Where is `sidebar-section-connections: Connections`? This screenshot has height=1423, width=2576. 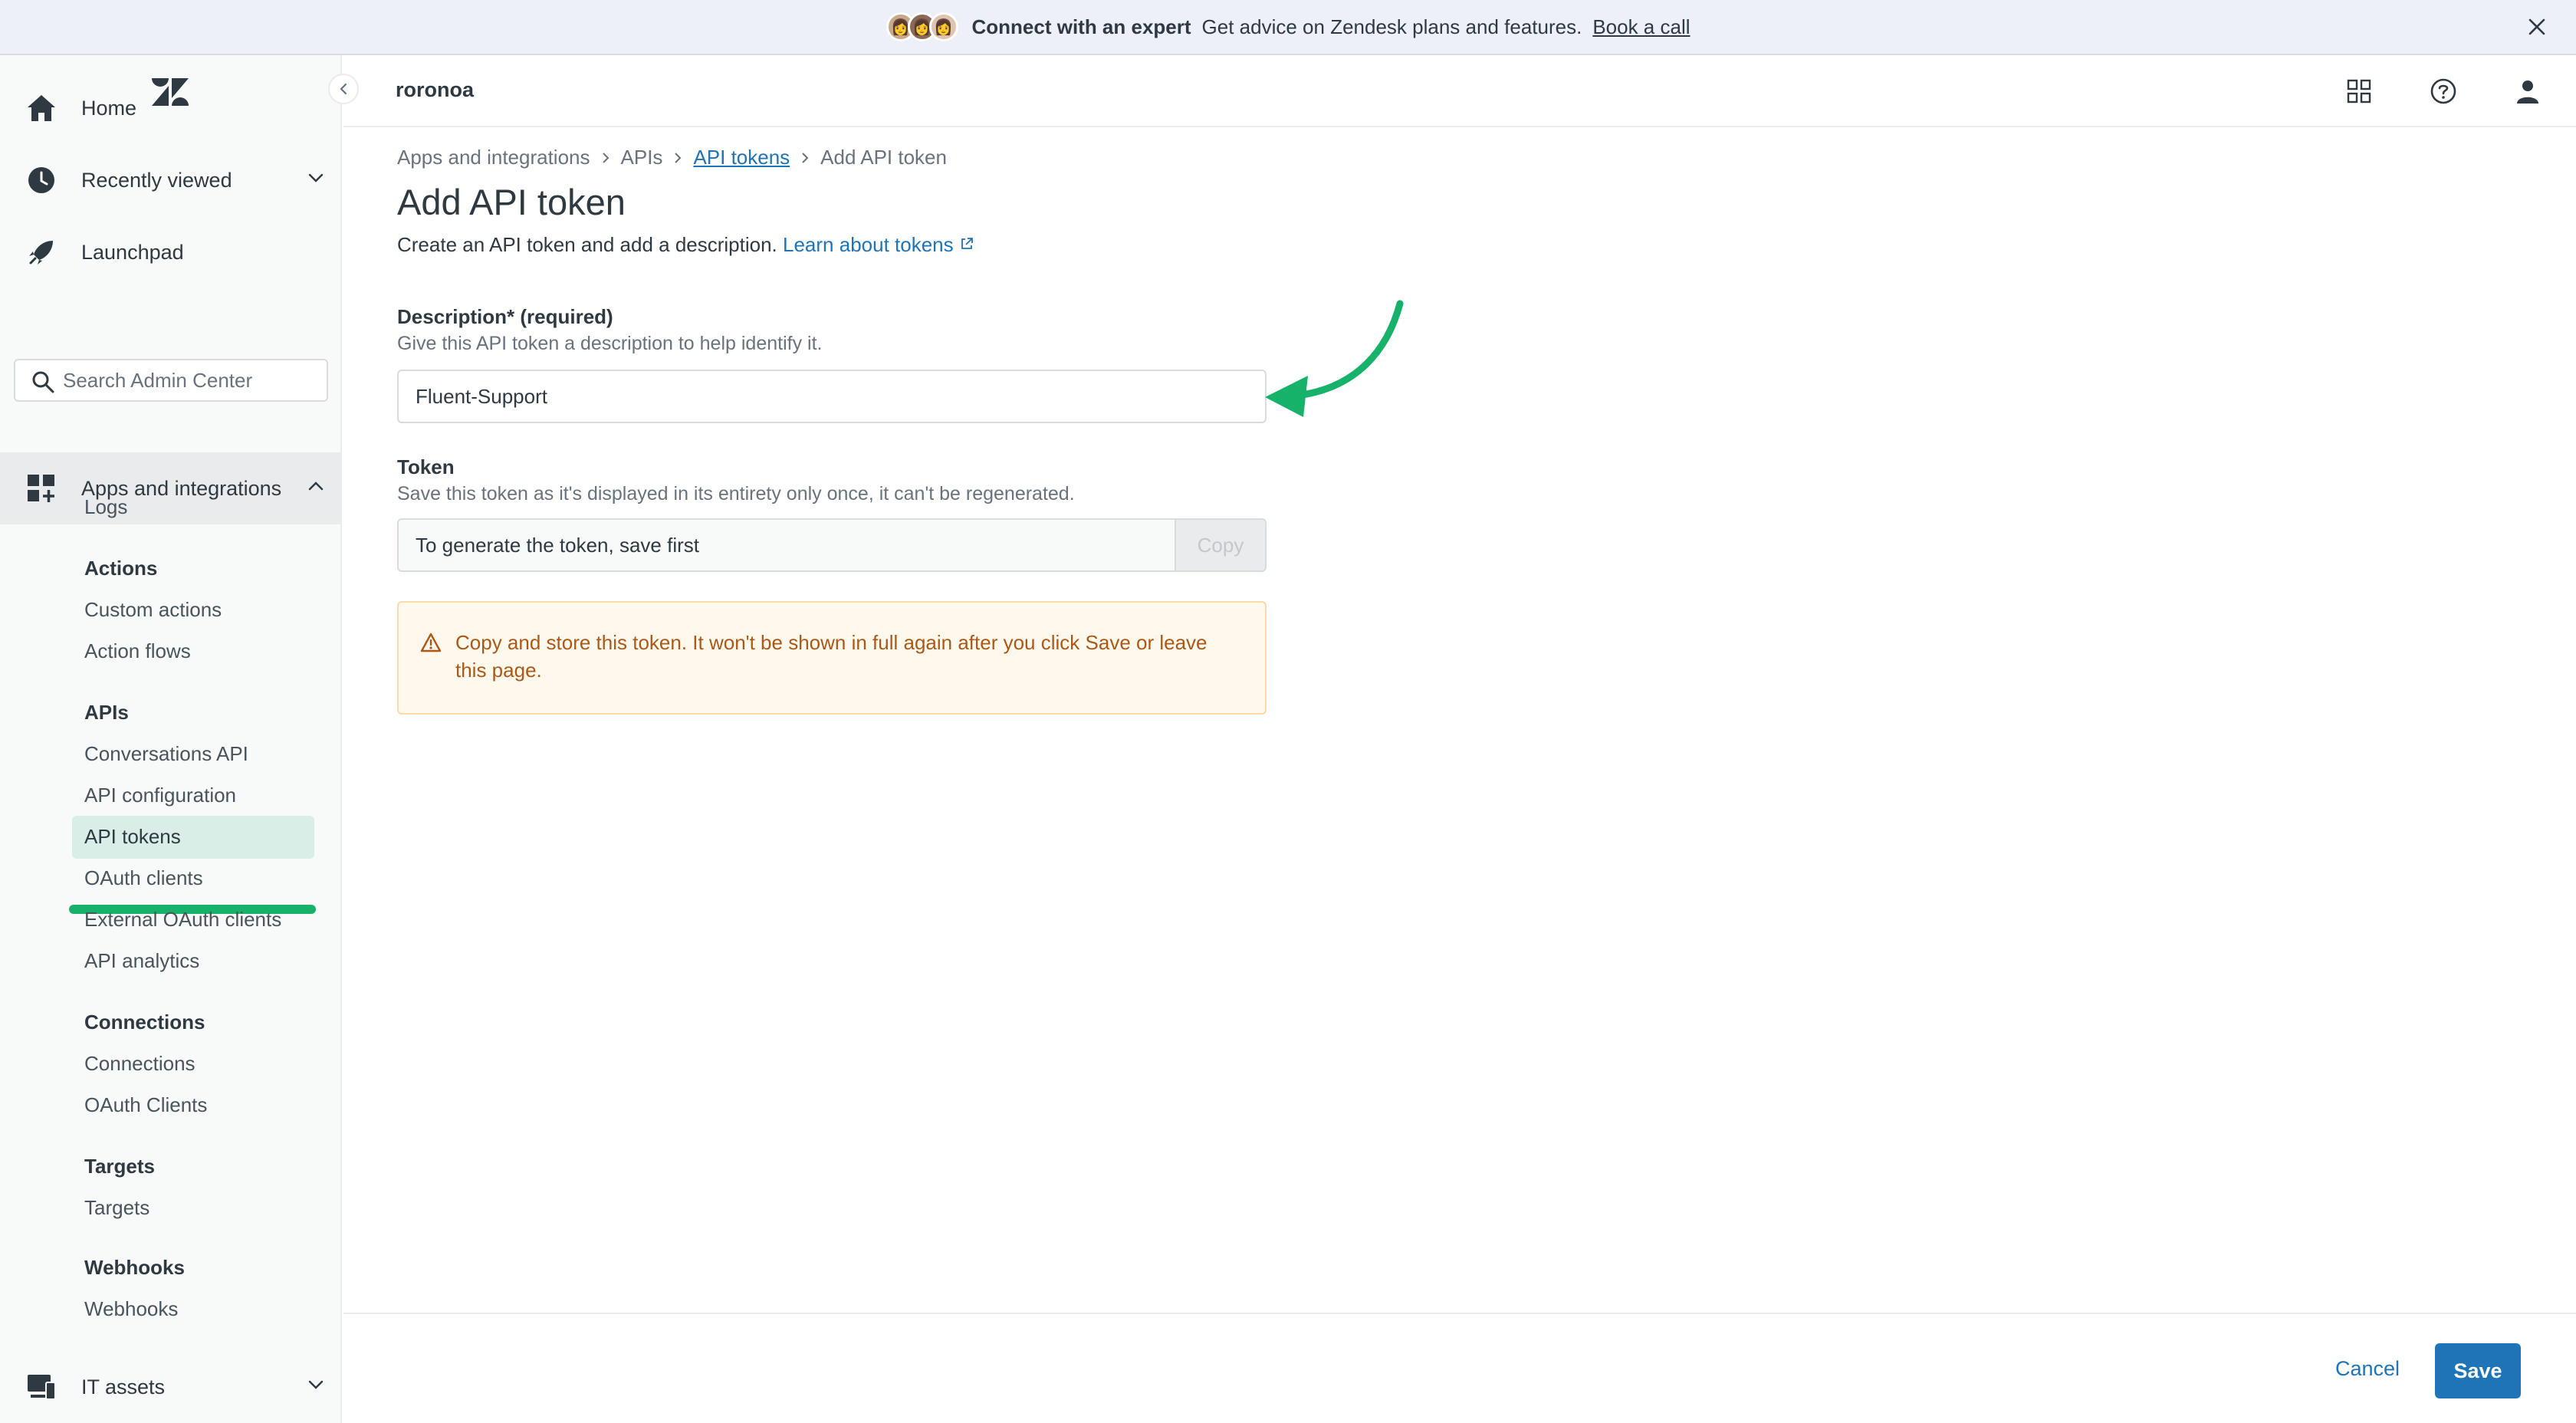 sidebar-section-connections: Connections is located at coordinates (144, 1022).